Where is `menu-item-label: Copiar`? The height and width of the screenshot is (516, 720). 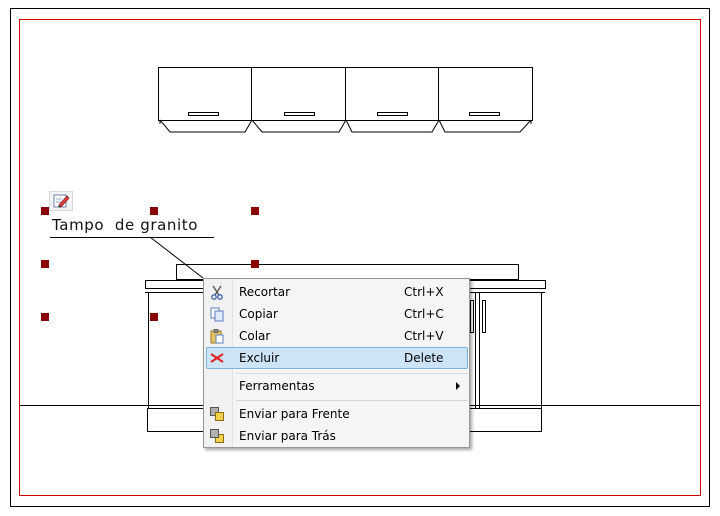 menu-item-label: Copiar is located at coordinates (258, 314).